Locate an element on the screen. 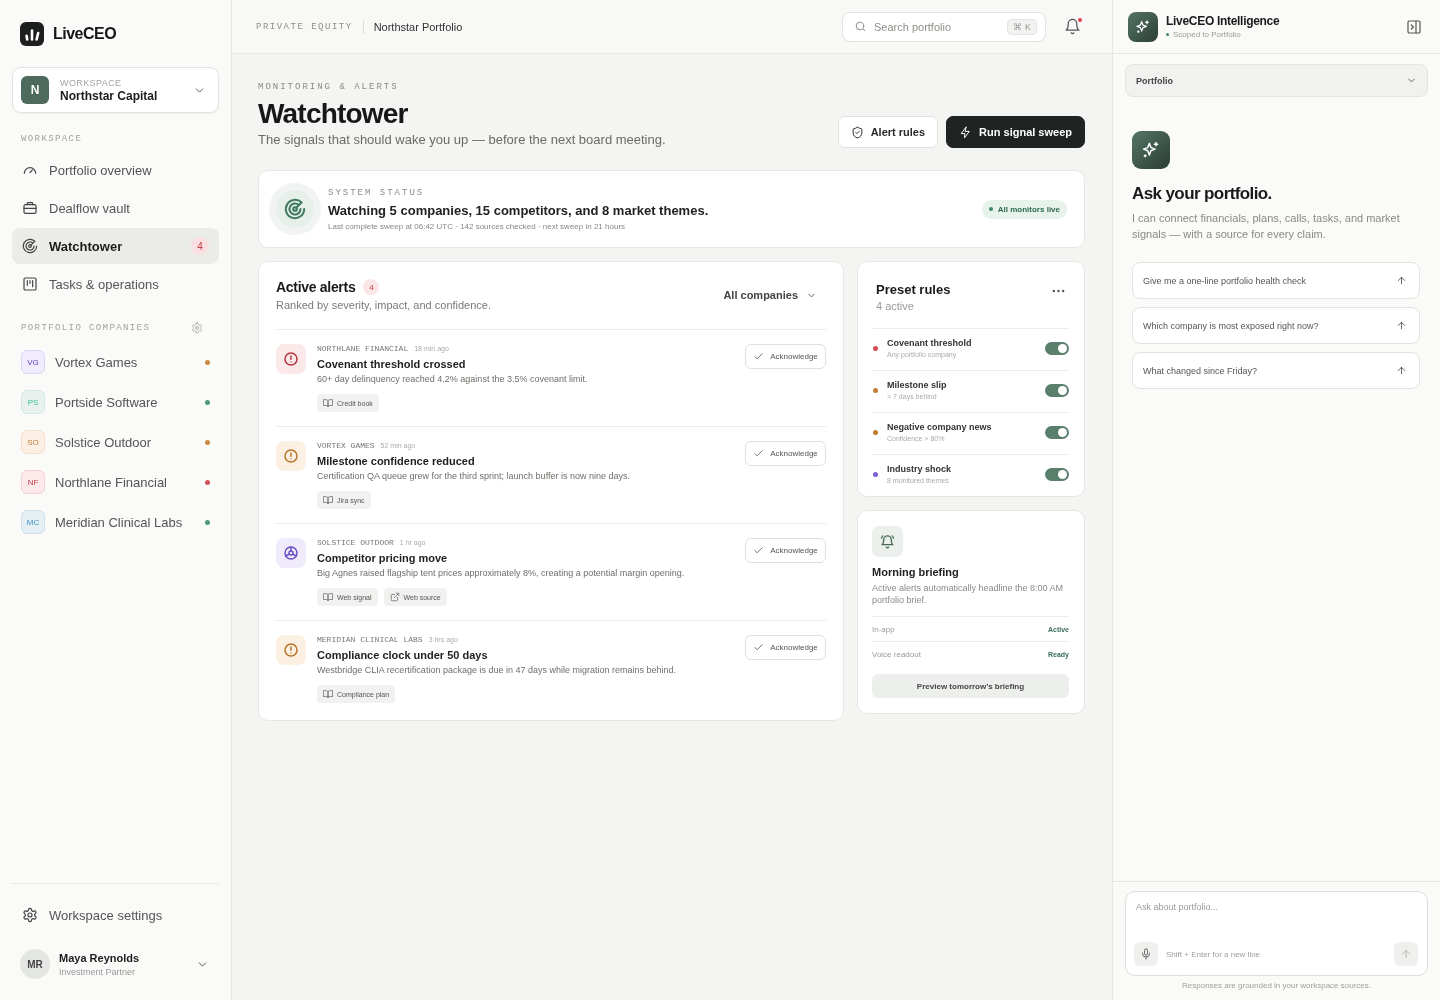  card-subtitle: 4 active is located at coordinates (895, 306).